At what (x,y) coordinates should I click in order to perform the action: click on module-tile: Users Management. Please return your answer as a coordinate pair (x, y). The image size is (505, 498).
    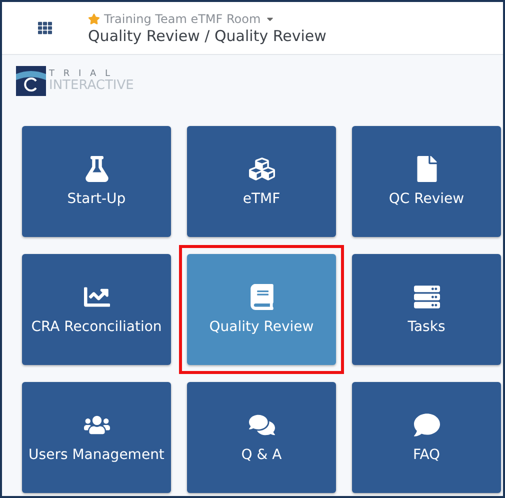
    Looking at the image, I should click on (96, 437).